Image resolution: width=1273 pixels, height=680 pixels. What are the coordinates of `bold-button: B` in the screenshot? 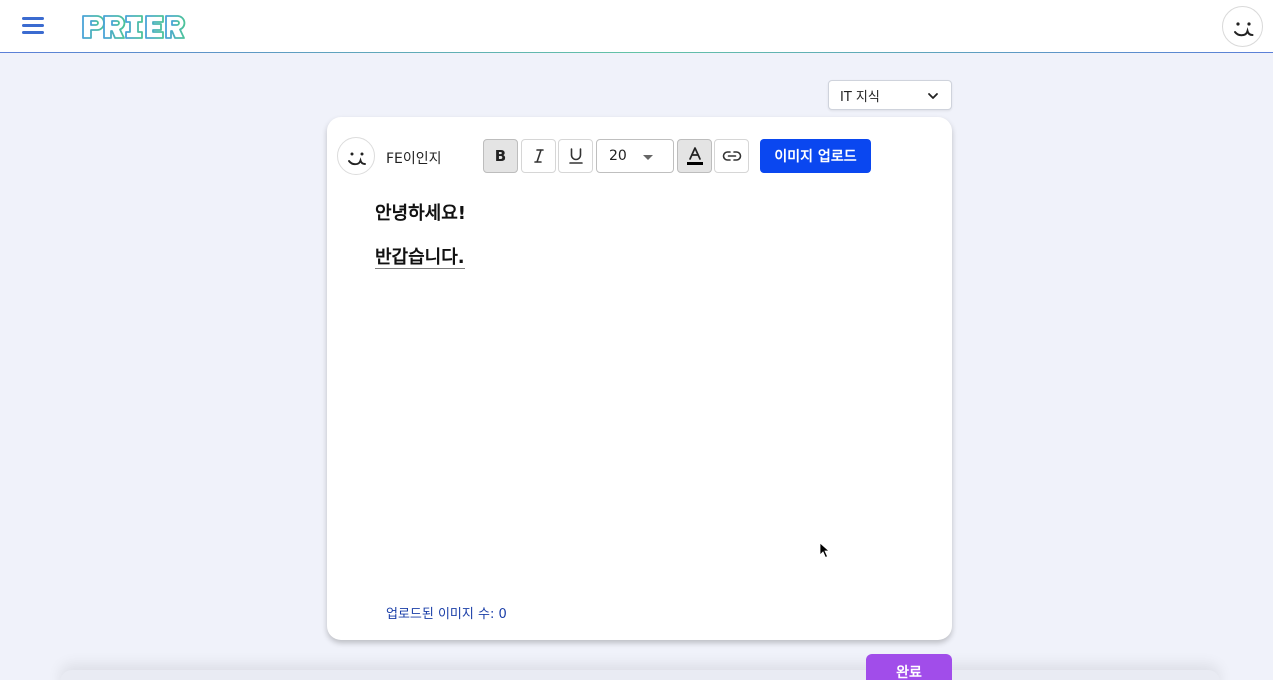 It's located at (500, 156).